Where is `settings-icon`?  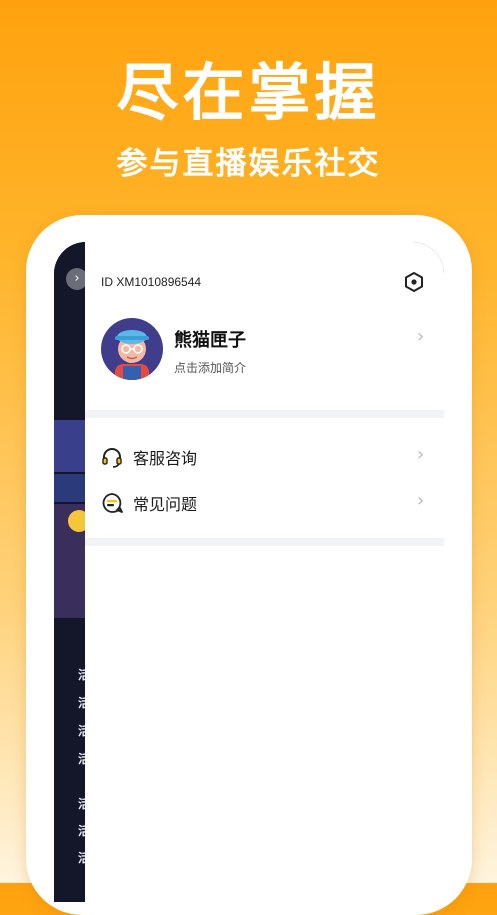 settings-icon is located at coordinates (414, 282).